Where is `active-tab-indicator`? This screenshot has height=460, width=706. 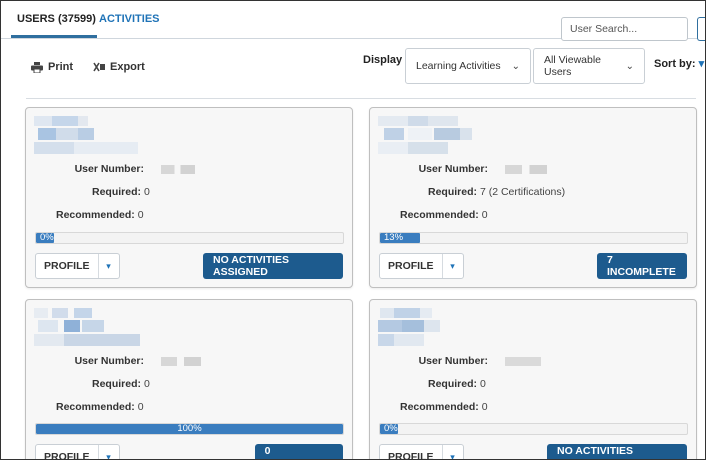
active-tab-indicator is located at coordinates (54, 36).